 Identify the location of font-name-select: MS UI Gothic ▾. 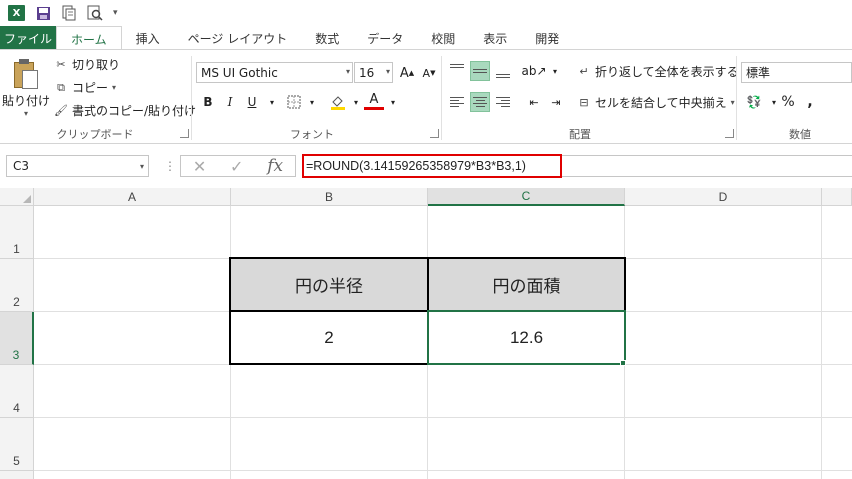
(274, 72).